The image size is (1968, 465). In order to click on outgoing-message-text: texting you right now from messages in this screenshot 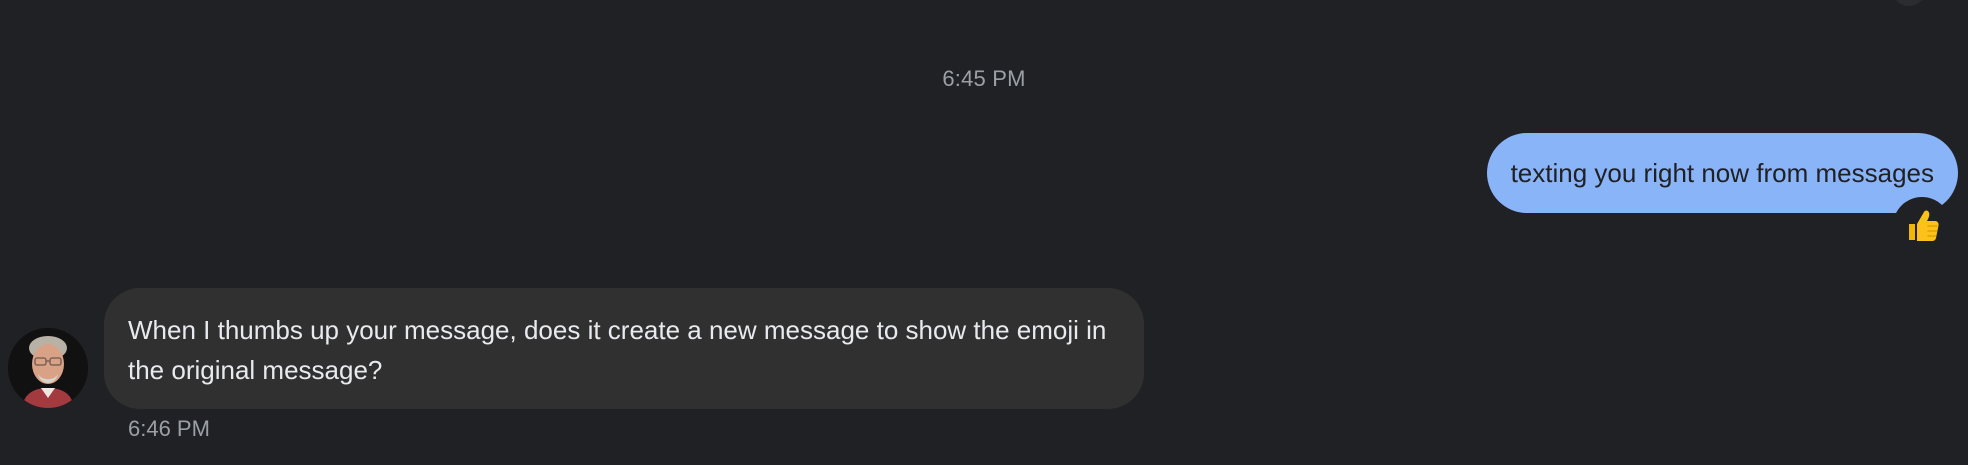, I will do `click(1722, 172)`.